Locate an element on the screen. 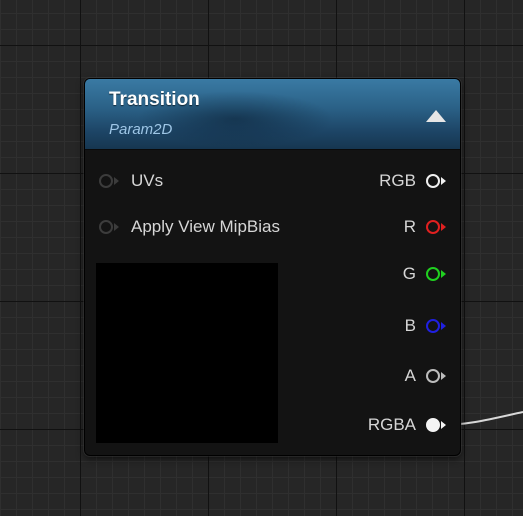  input-pin-uvs: UVs is located at coordinates (131, 181).